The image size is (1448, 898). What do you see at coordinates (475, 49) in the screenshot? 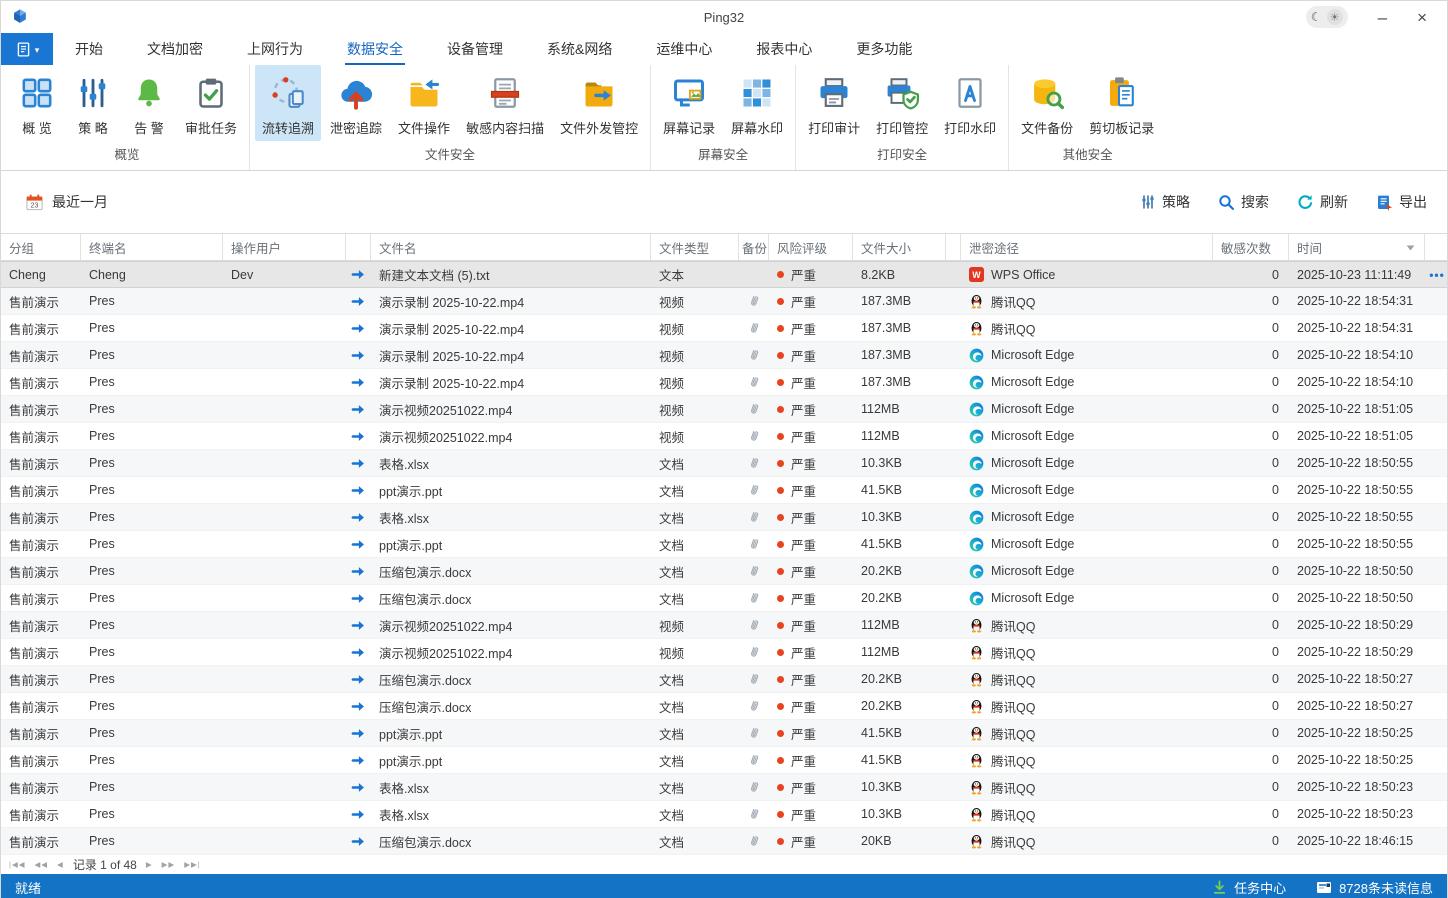
I see `tab-device-management: 设备管理` at bounding box center [475, 49].